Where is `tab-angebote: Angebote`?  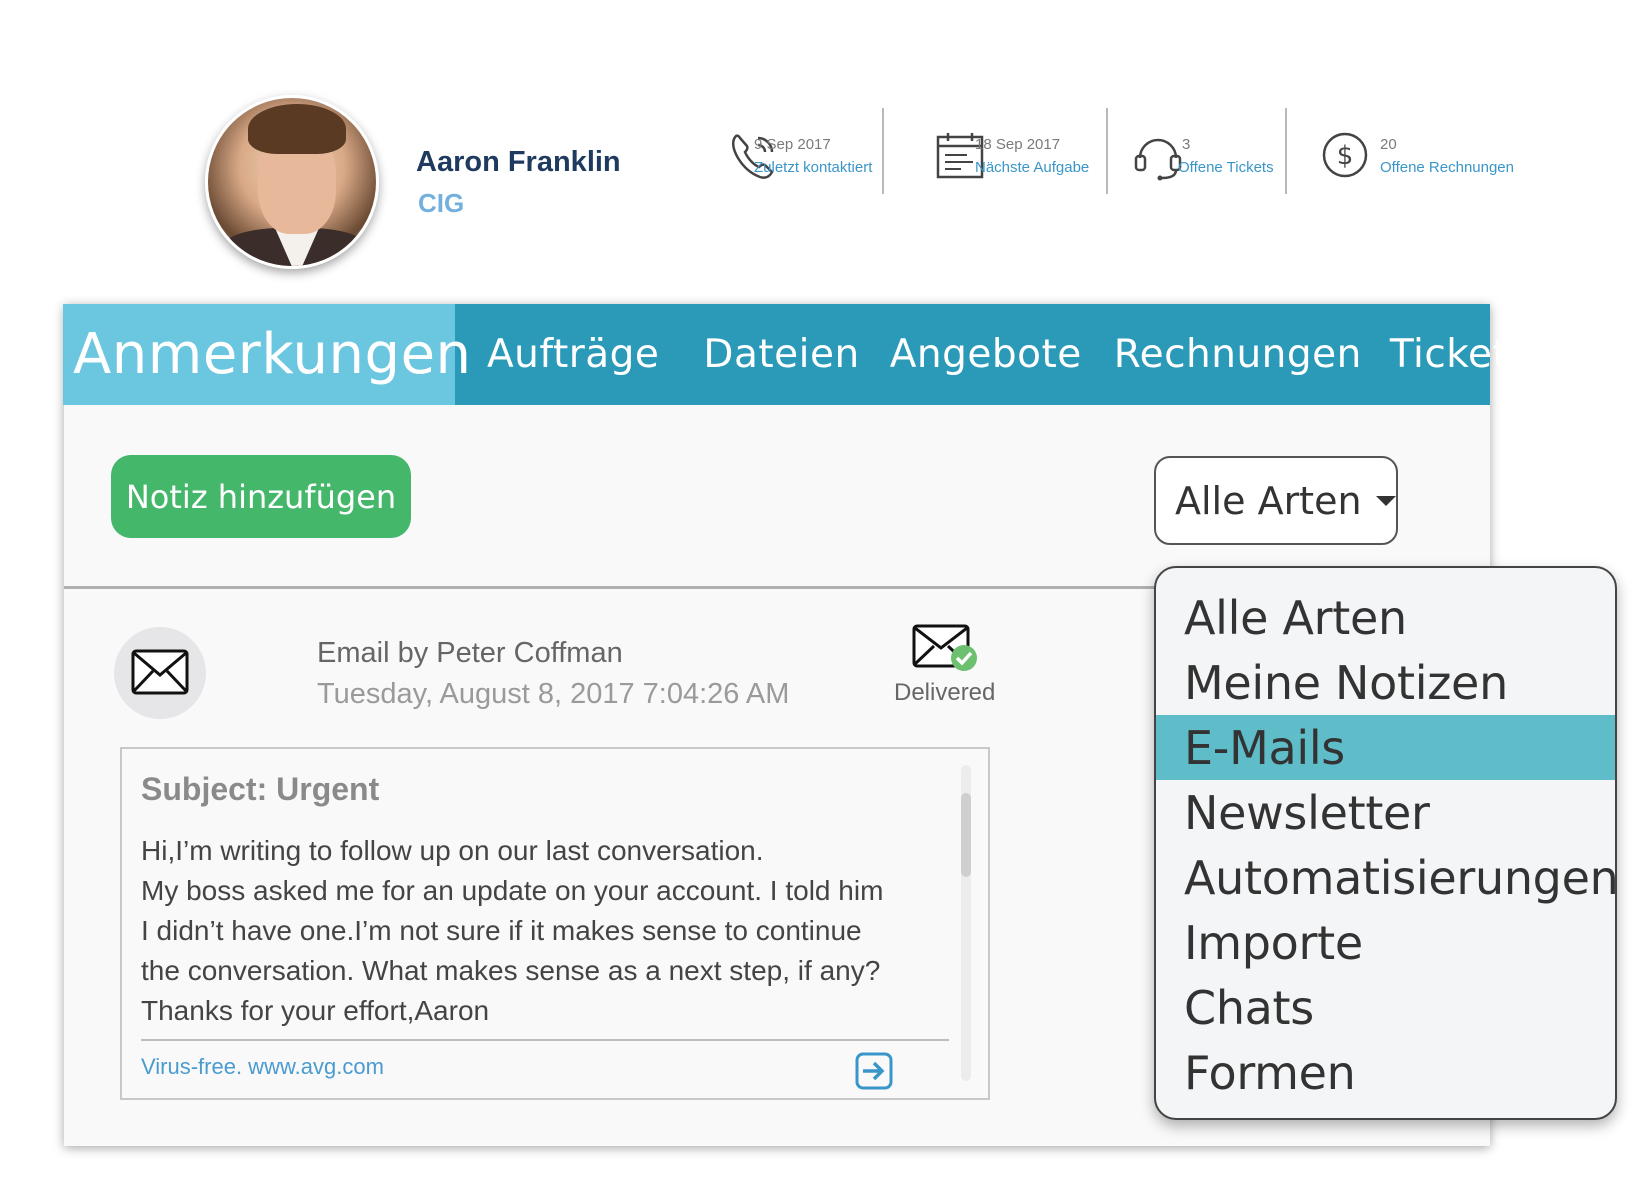
tab-angebote: Angebote is located at coordinates (986, 354).